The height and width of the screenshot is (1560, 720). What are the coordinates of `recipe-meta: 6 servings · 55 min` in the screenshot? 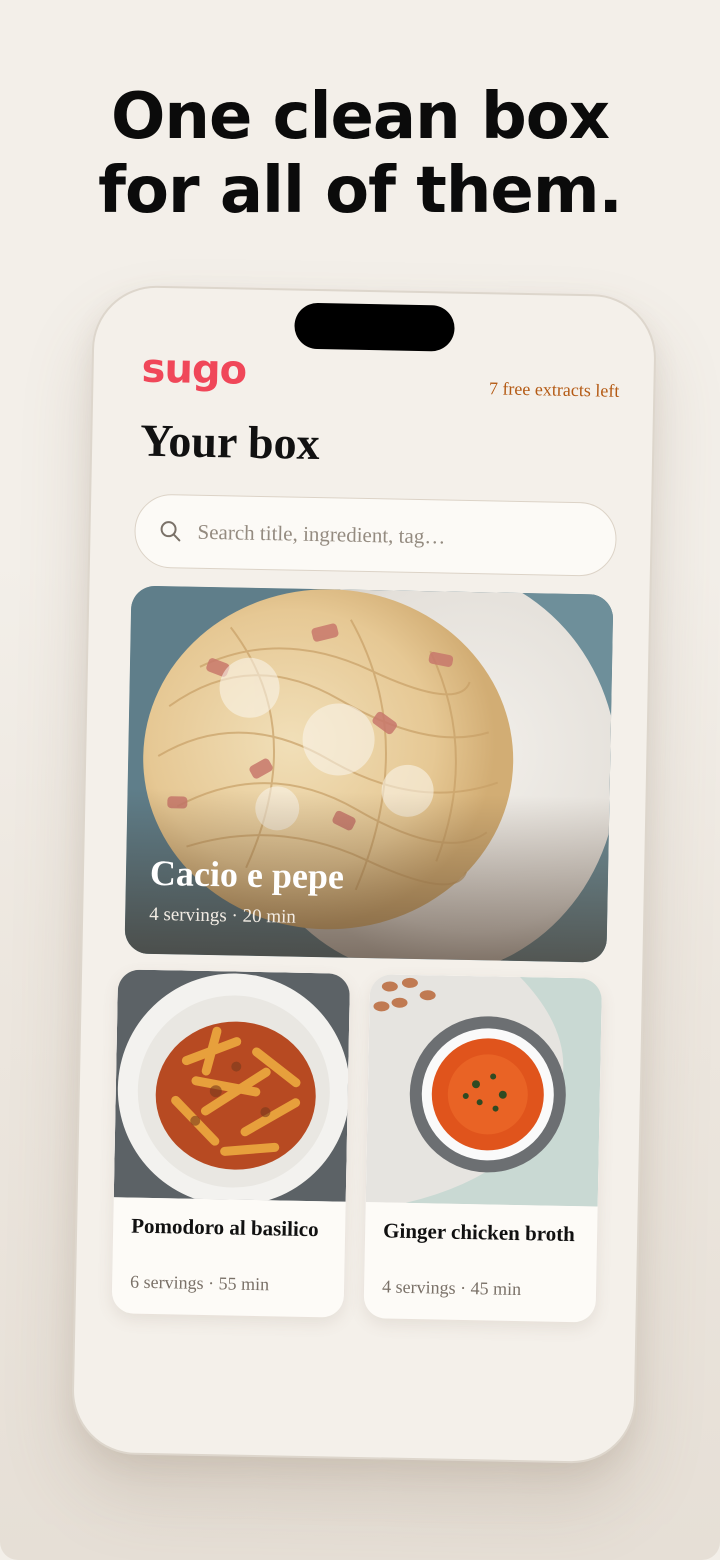 It's located at (199, 1283).